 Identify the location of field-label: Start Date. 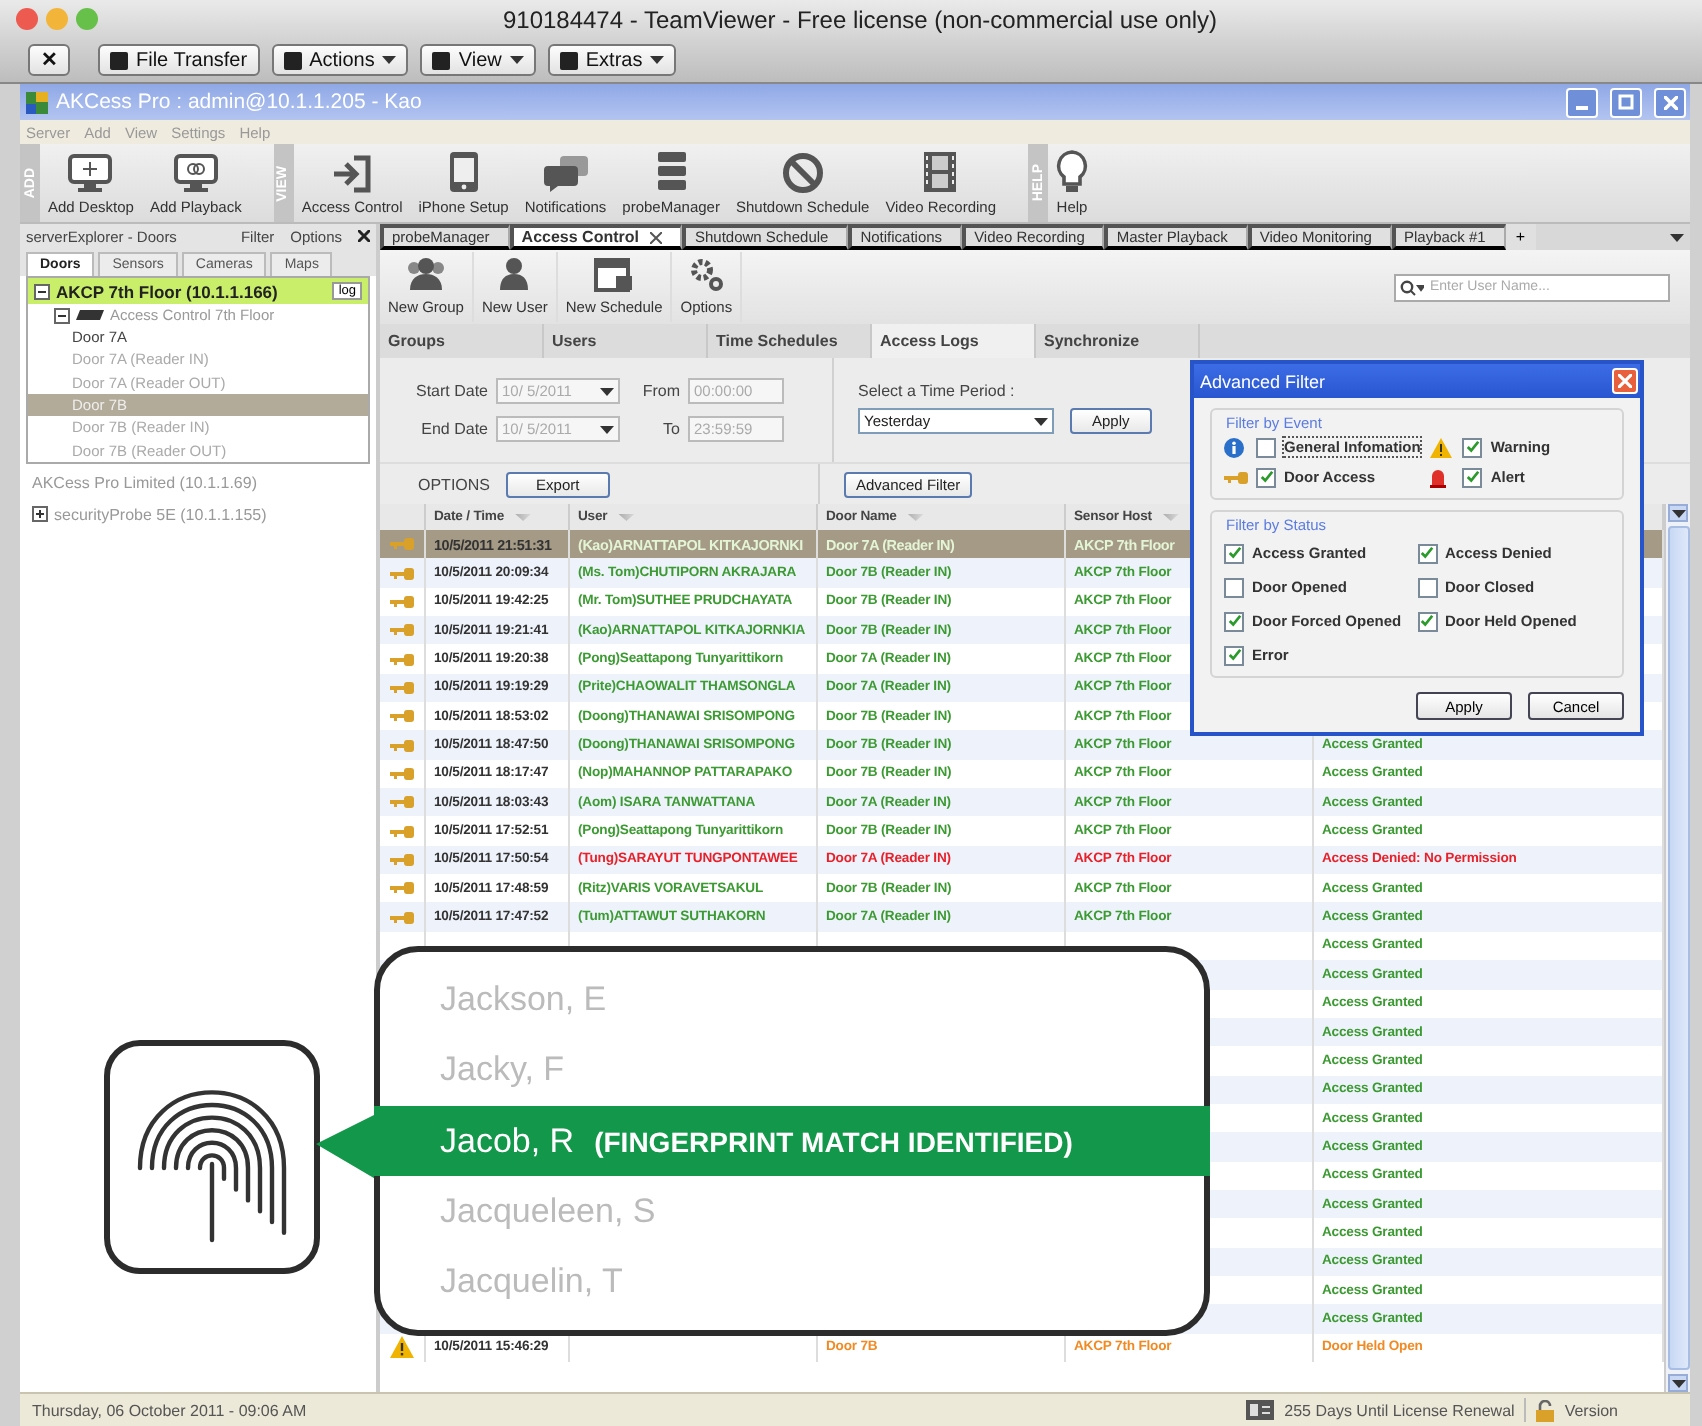
(450, 391).